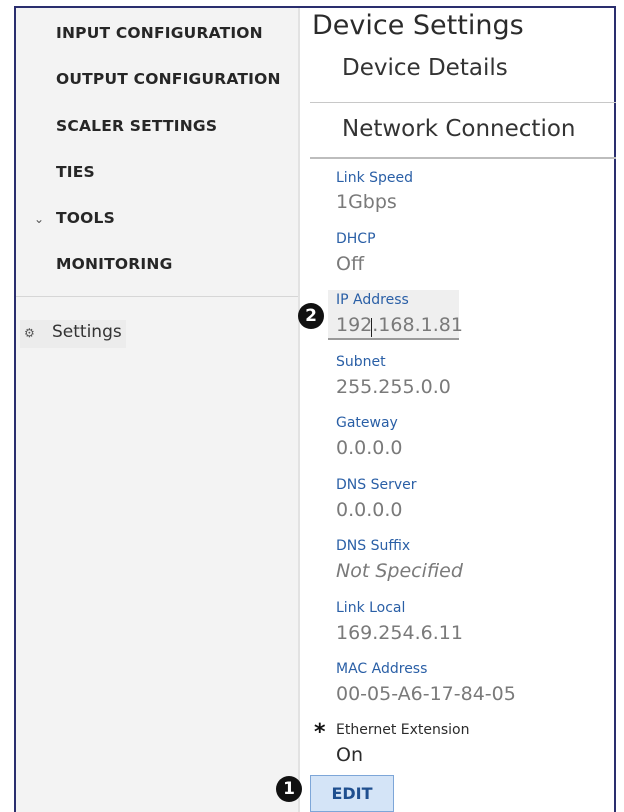  I want to click on callout-asterisk: *, so click(320, 732).